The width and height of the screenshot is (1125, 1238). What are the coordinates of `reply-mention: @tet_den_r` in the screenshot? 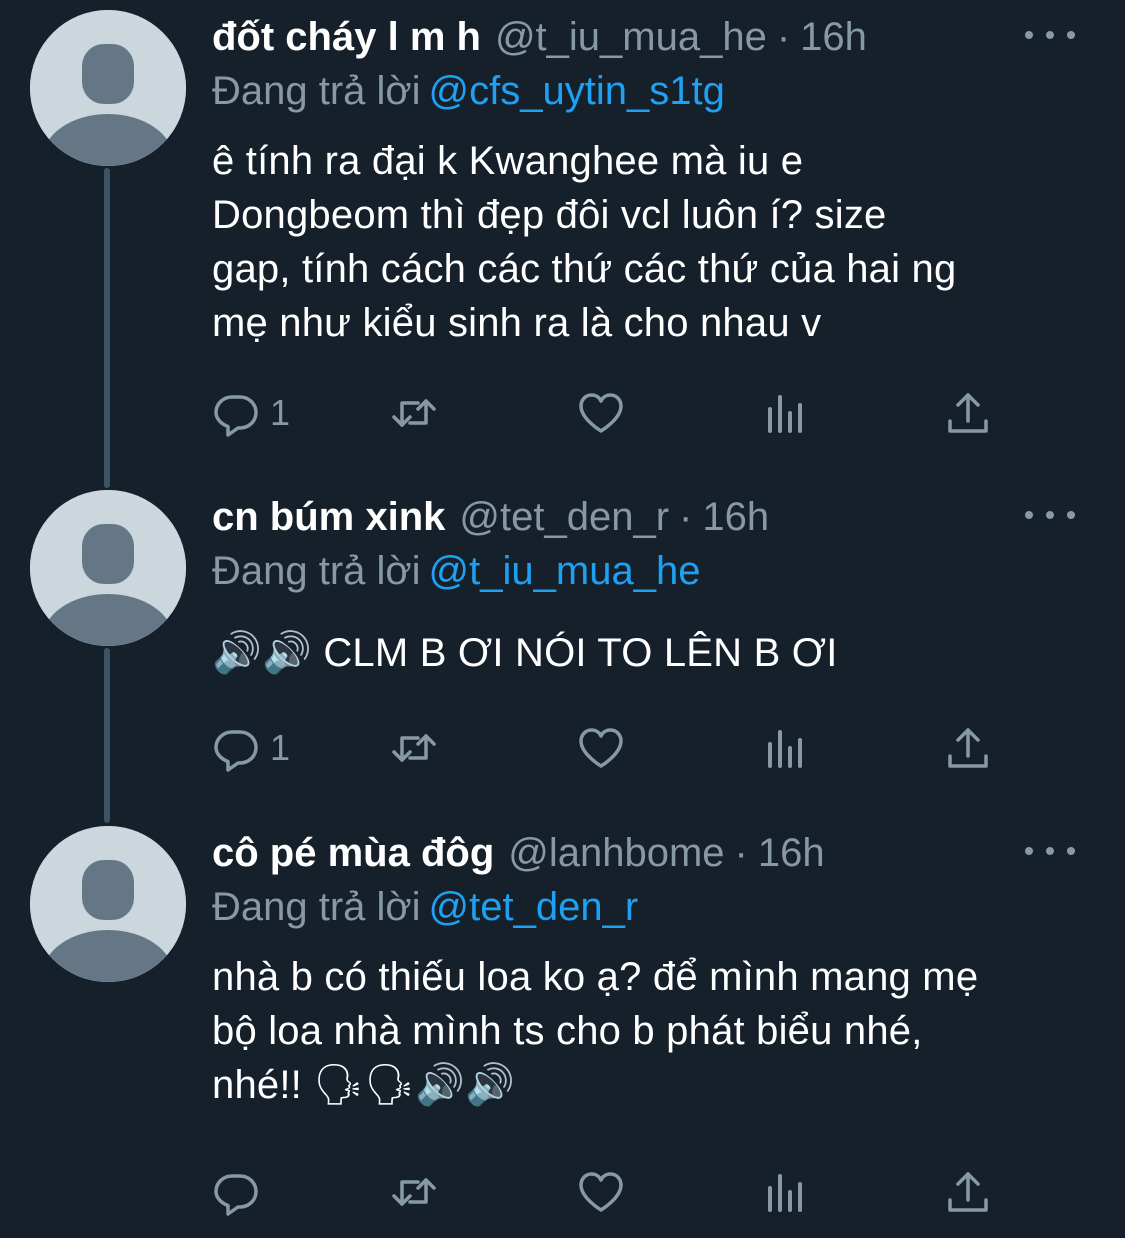 It's located at (534, 907).